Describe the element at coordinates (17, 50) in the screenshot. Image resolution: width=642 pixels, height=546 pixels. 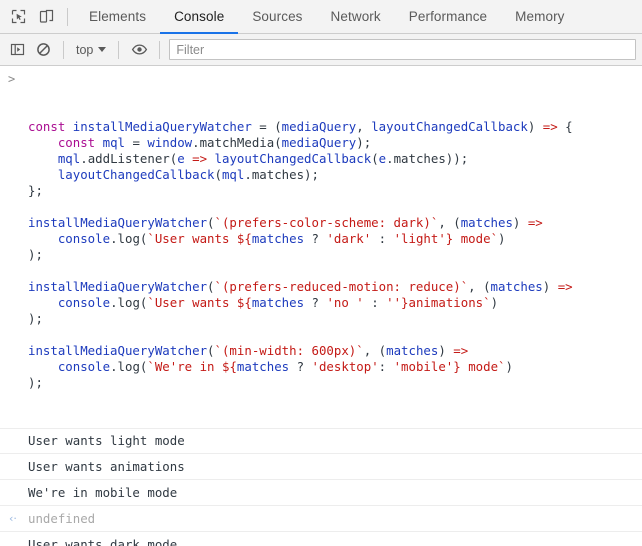
I see `console-sidebar-icon` at that location.